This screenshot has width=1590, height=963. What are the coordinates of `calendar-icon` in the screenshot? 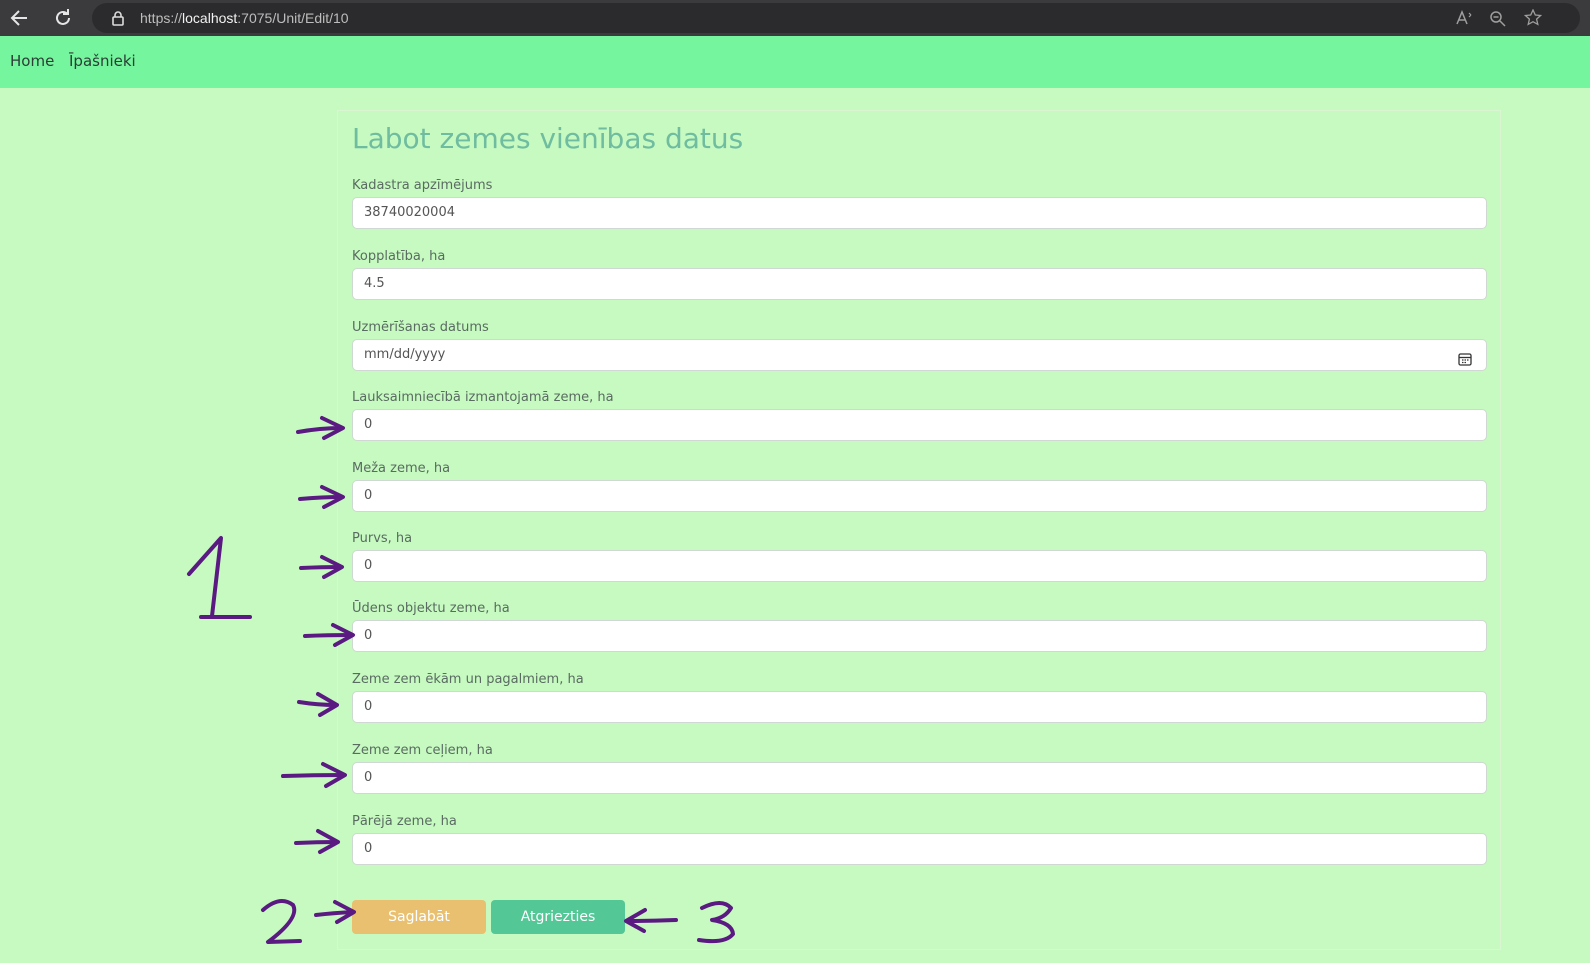 It's located at (1465, 357).